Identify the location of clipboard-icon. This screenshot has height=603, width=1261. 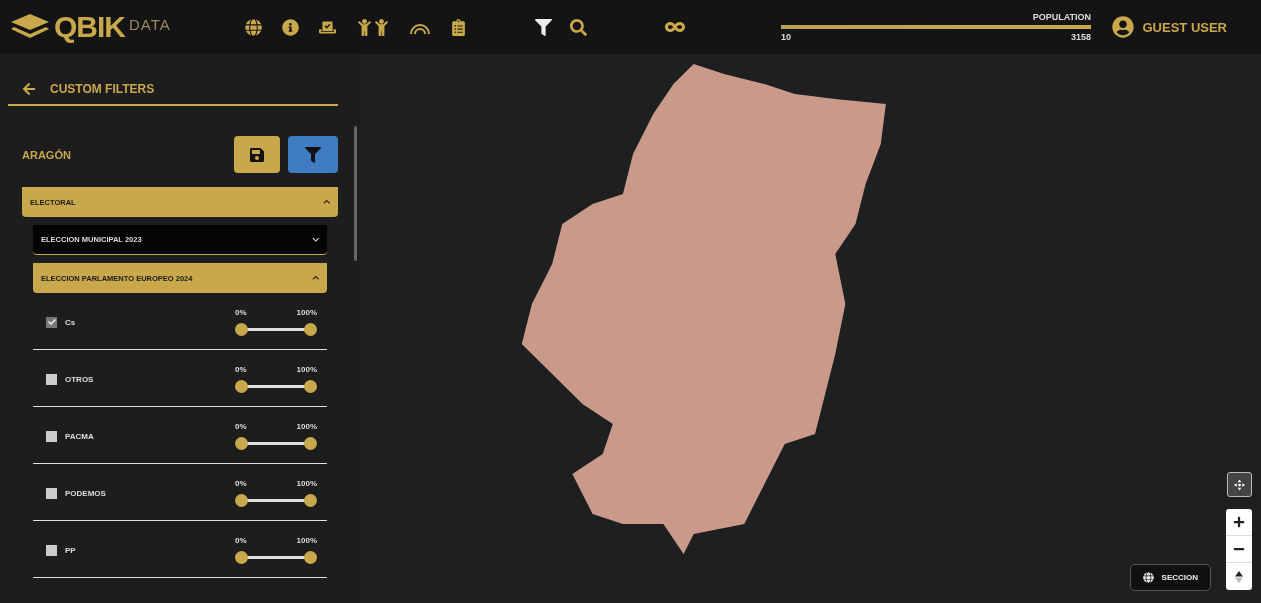
(458, 27).